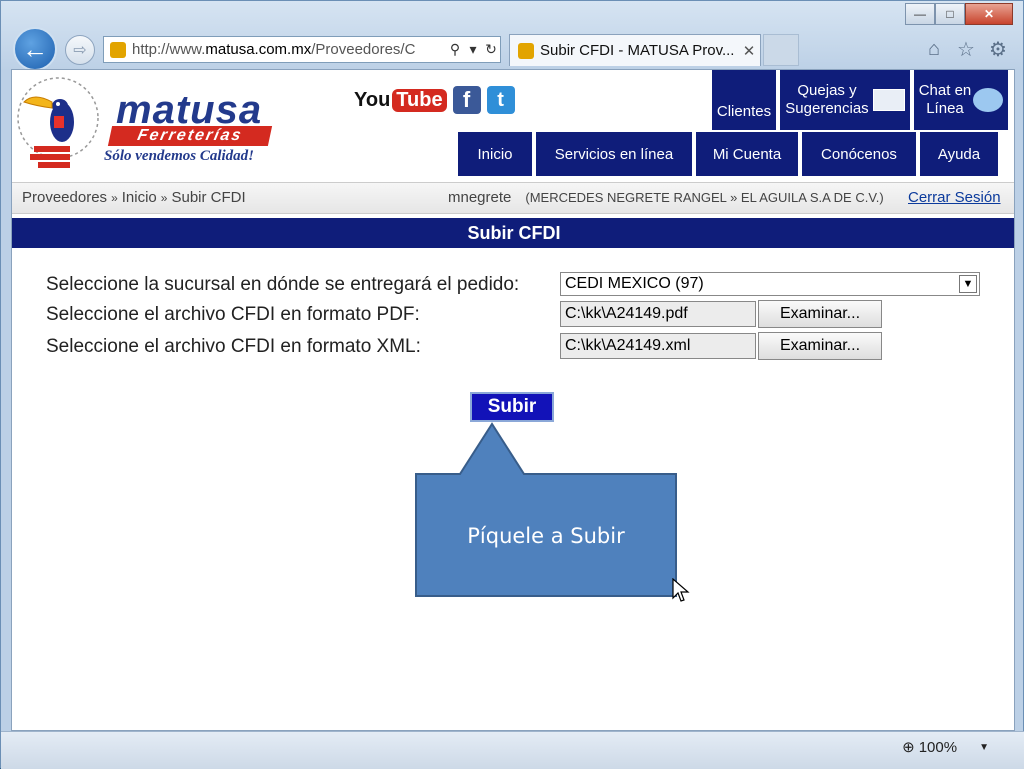 The width and height of the screenshot is (1024, 769). What do you see at coordinates (64, 197) in the screenshot?
I see `breadcrumb-proveedores: Proveedores` at bounding box center [64, 197].